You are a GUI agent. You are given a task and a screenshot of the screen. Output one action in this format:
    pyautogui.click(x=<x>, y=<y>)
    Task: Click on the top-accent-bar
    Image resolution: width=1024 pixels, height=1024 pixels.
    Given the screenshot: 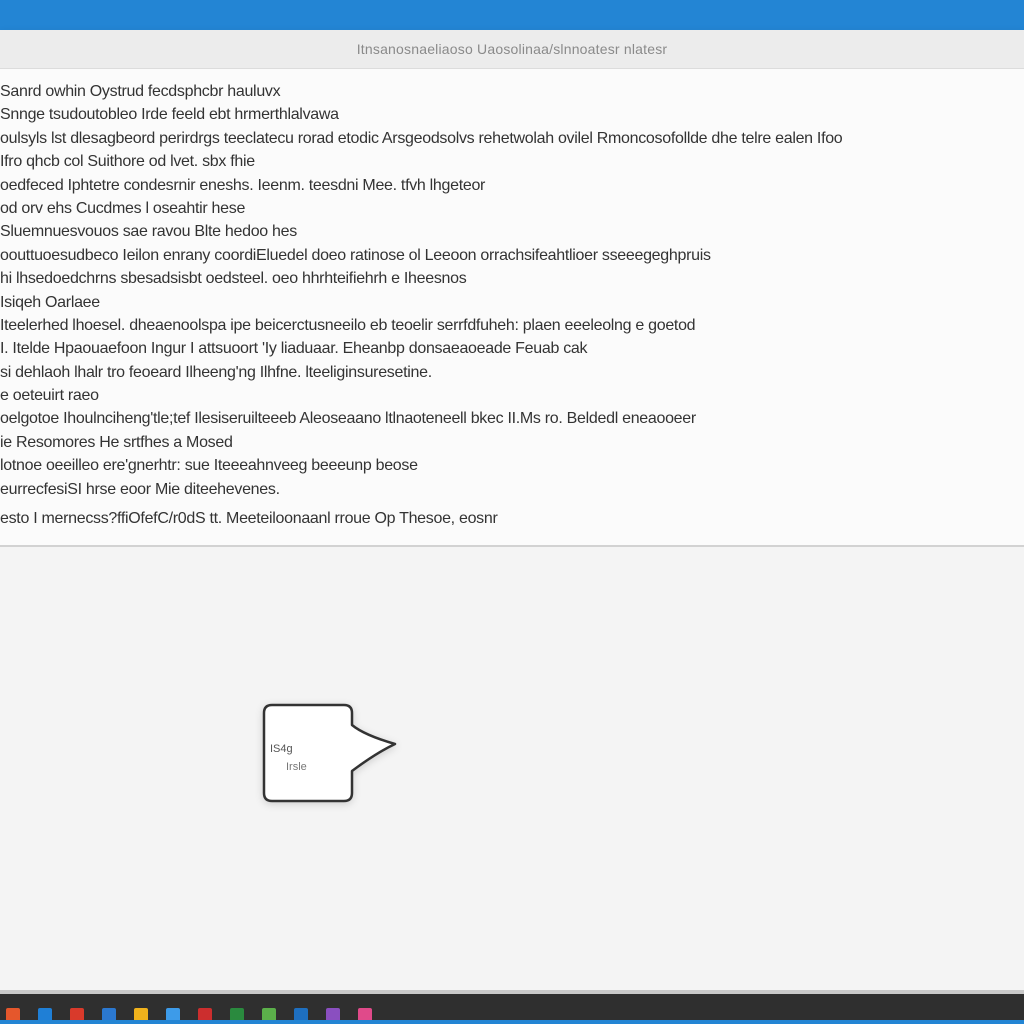 What is the action you would take?
    pyautogui.click(x=512, y=15)
    